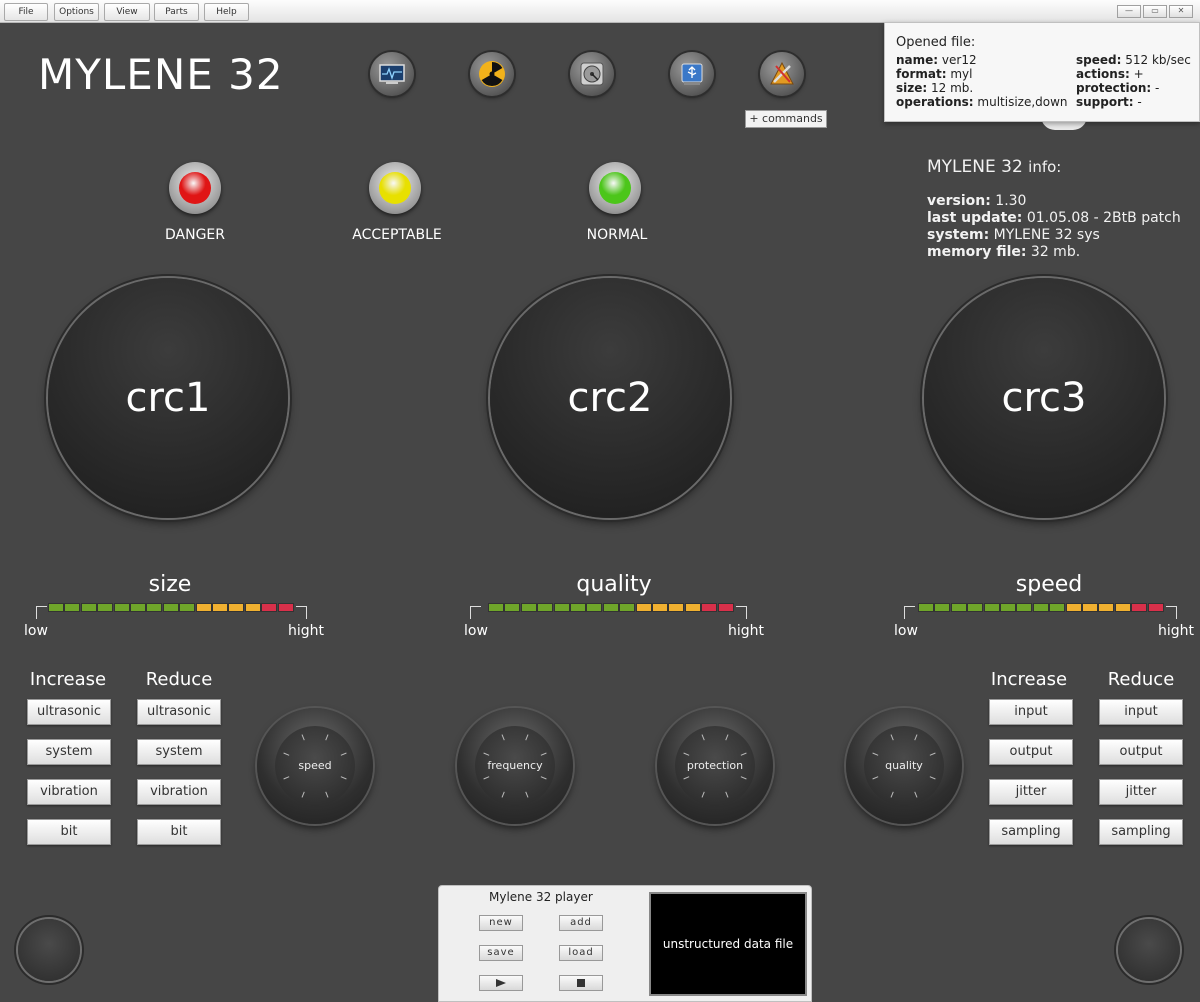 Image resolution: width=1200 pixels, height=1002 pixels. What do you see at coordinates (179, 792) in the screenshot?
I see `reduce-vibration-button: vibration` at bounding box center [179, 792].